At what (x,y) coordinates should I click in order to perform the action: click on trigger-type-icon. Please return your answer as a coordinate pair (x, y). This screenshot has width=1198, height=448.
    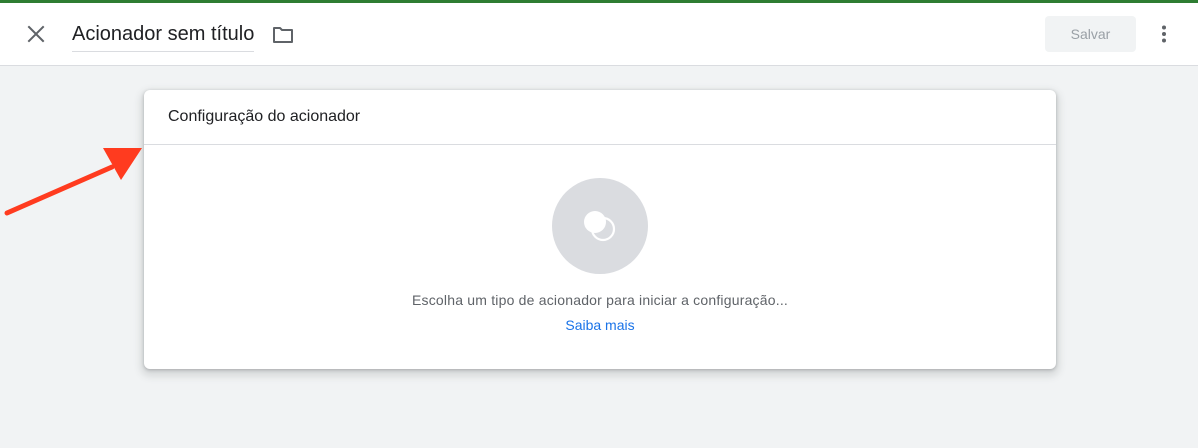
    Looking at the image, I should click on (600, 226).